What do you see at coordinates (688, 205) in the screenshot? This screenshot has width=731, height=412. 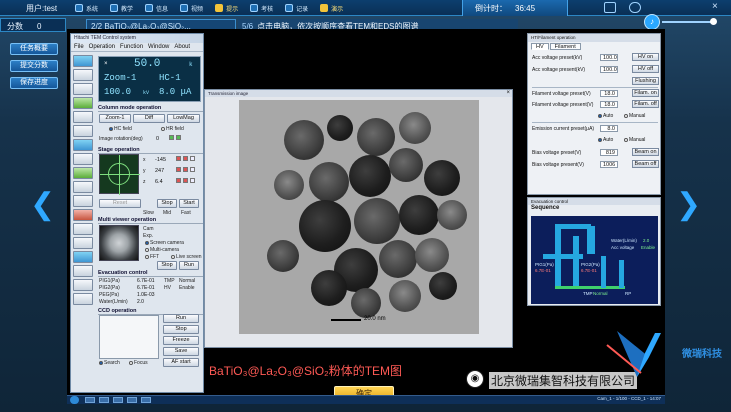 I see `next-arrow-icon: ❯` at bounding box center [688, 205].